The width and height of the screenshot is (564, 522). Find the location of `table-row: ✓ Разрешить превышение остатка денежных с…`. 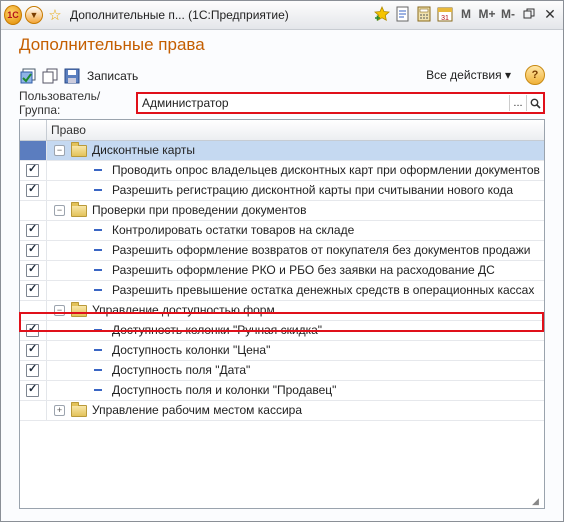

table-row: ✓ Разрешить превышение остатка денежных с… is located at coordinates (282, 291).